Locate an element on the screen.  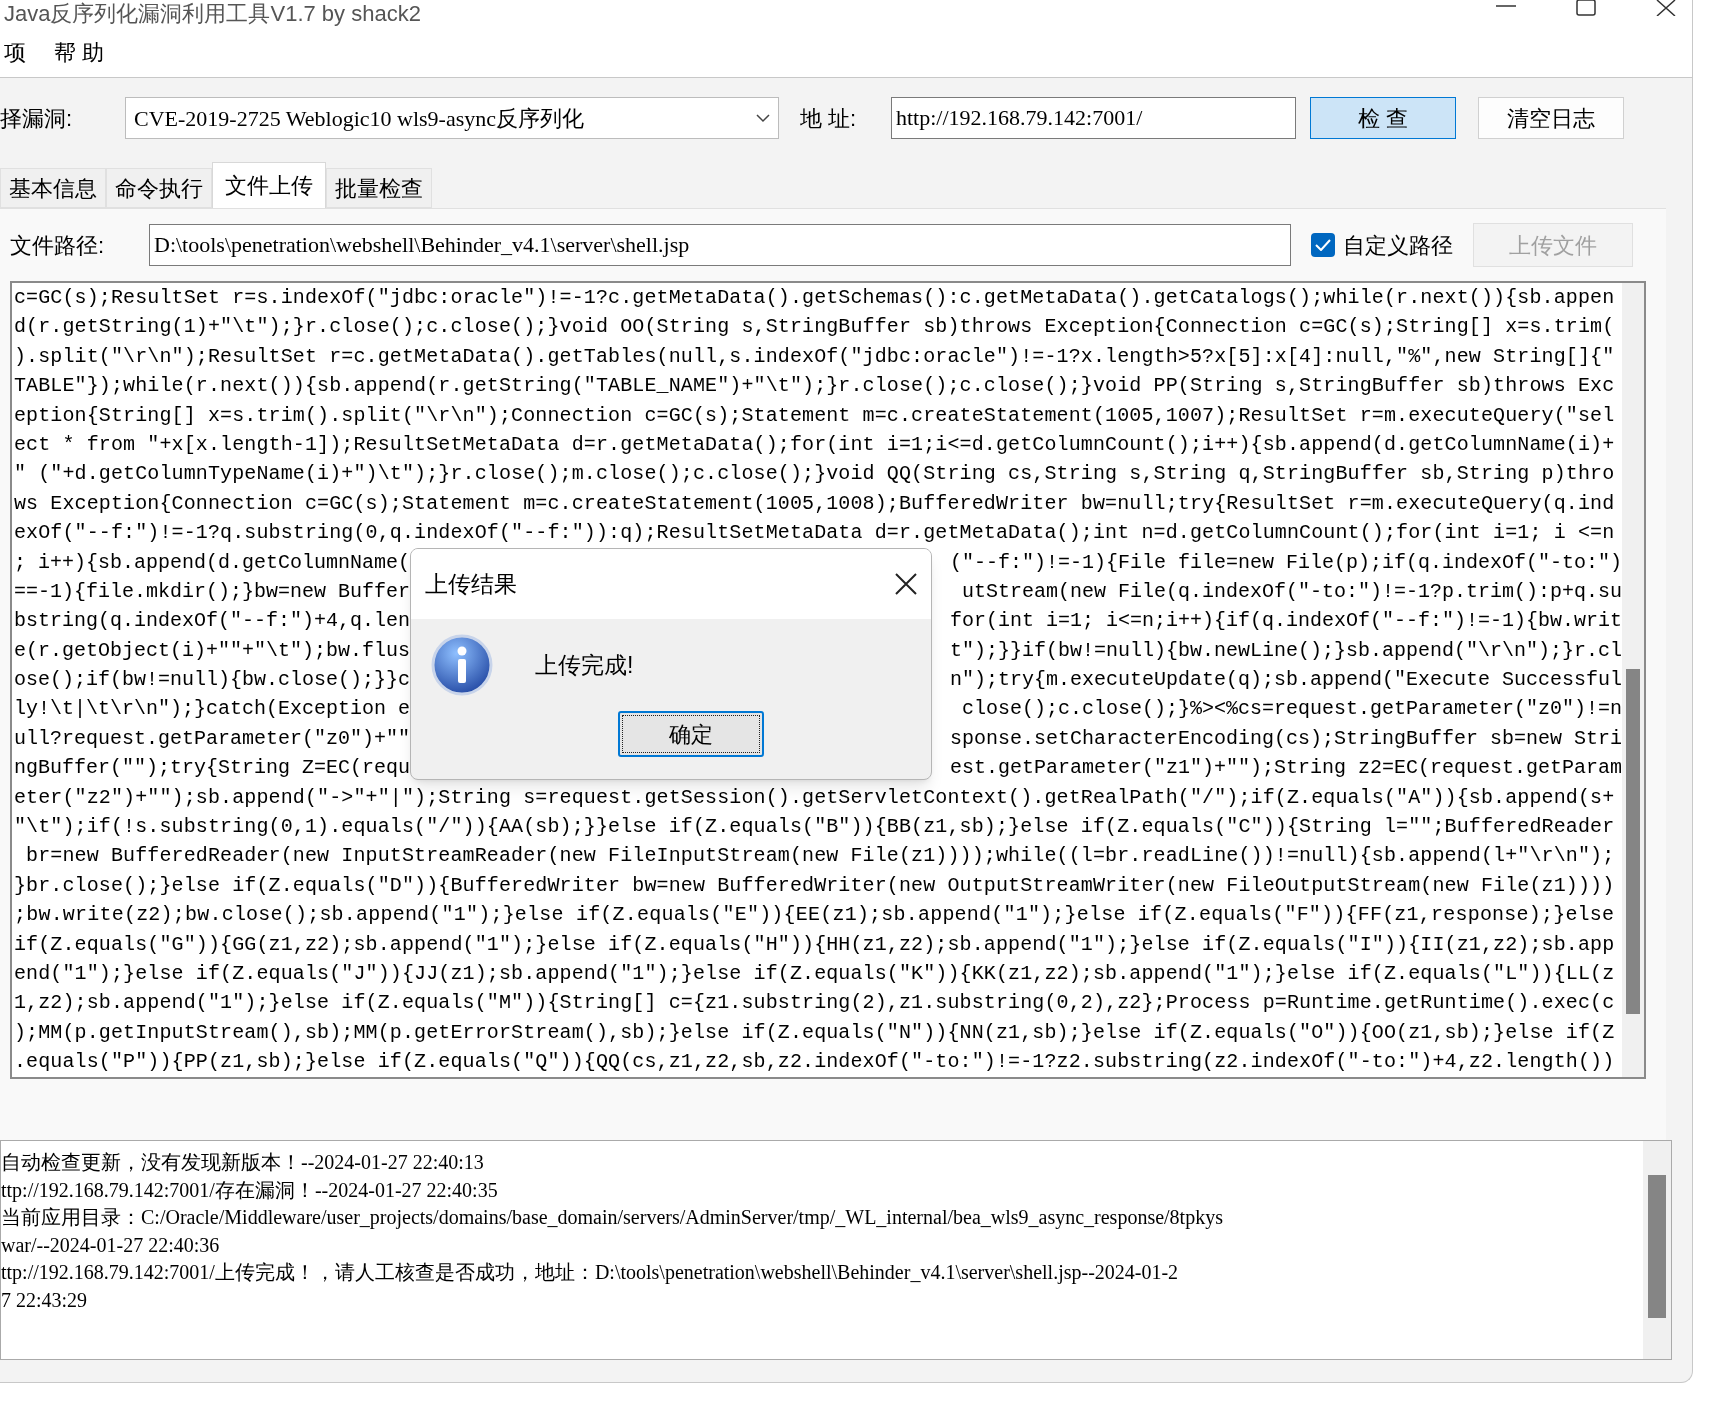
code-line: if(Z.equals("G")){GG(z1,z2);sb.append("1");}else if(Z.equals("H")){HH(z1,z2);sb.append("1");}else if(Z.equals("I")){II(z1,z2);sb.app is located at coordinates (814, 944).